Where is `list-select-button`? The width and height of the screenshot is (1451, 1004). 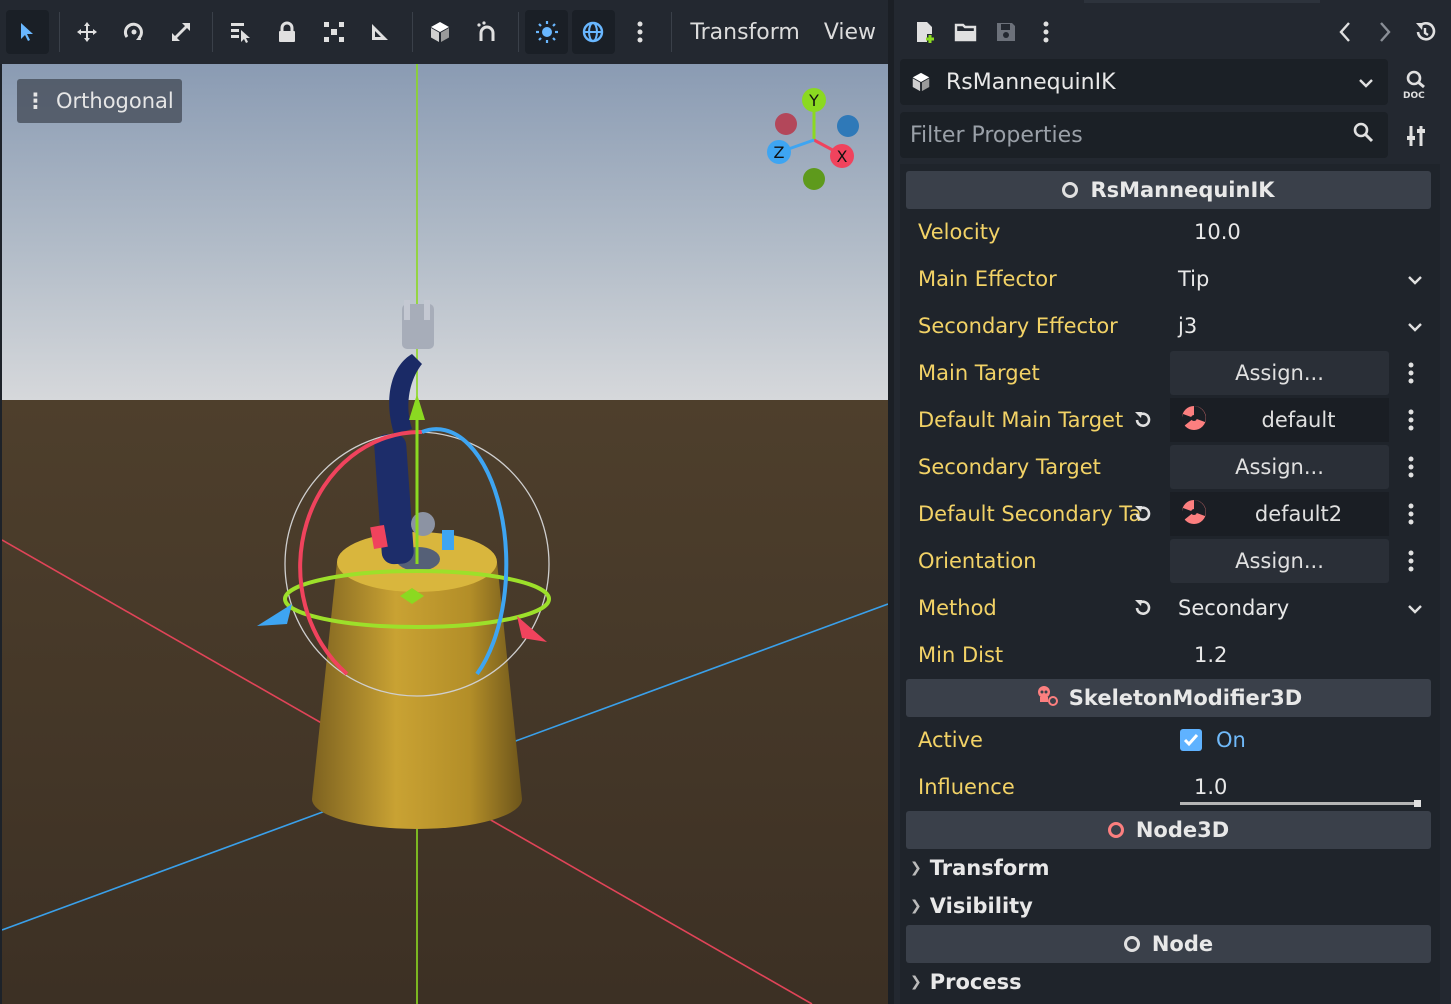 list-select-button is located at coordinates (240, 32).